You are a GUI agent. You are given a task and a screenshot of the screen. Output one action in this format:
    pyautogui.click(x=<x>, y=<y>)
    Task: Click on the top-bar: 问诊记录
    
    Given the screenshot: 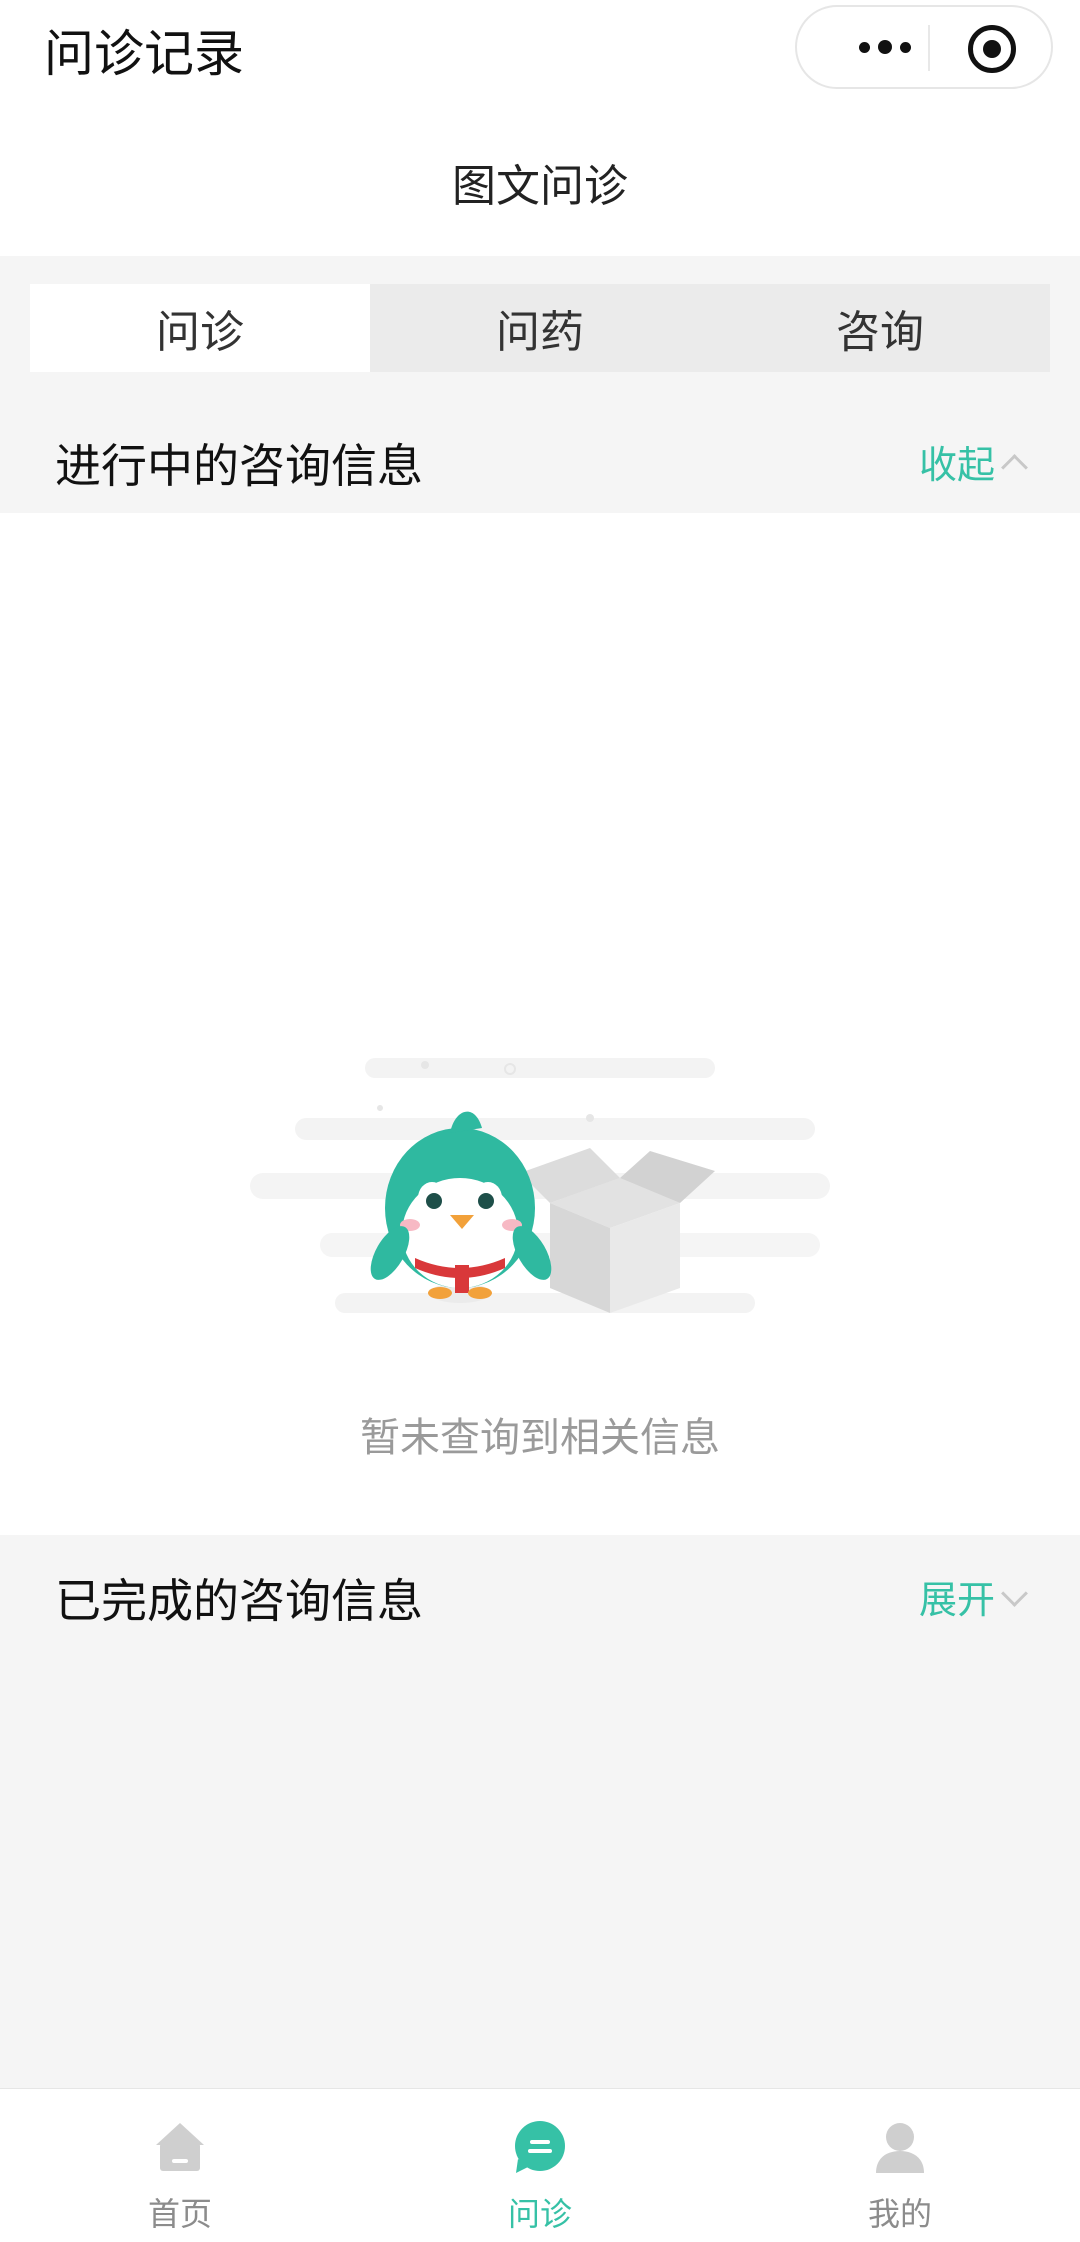 What is the action you would take?
    pyautogui.click(x=540, y=48)
    